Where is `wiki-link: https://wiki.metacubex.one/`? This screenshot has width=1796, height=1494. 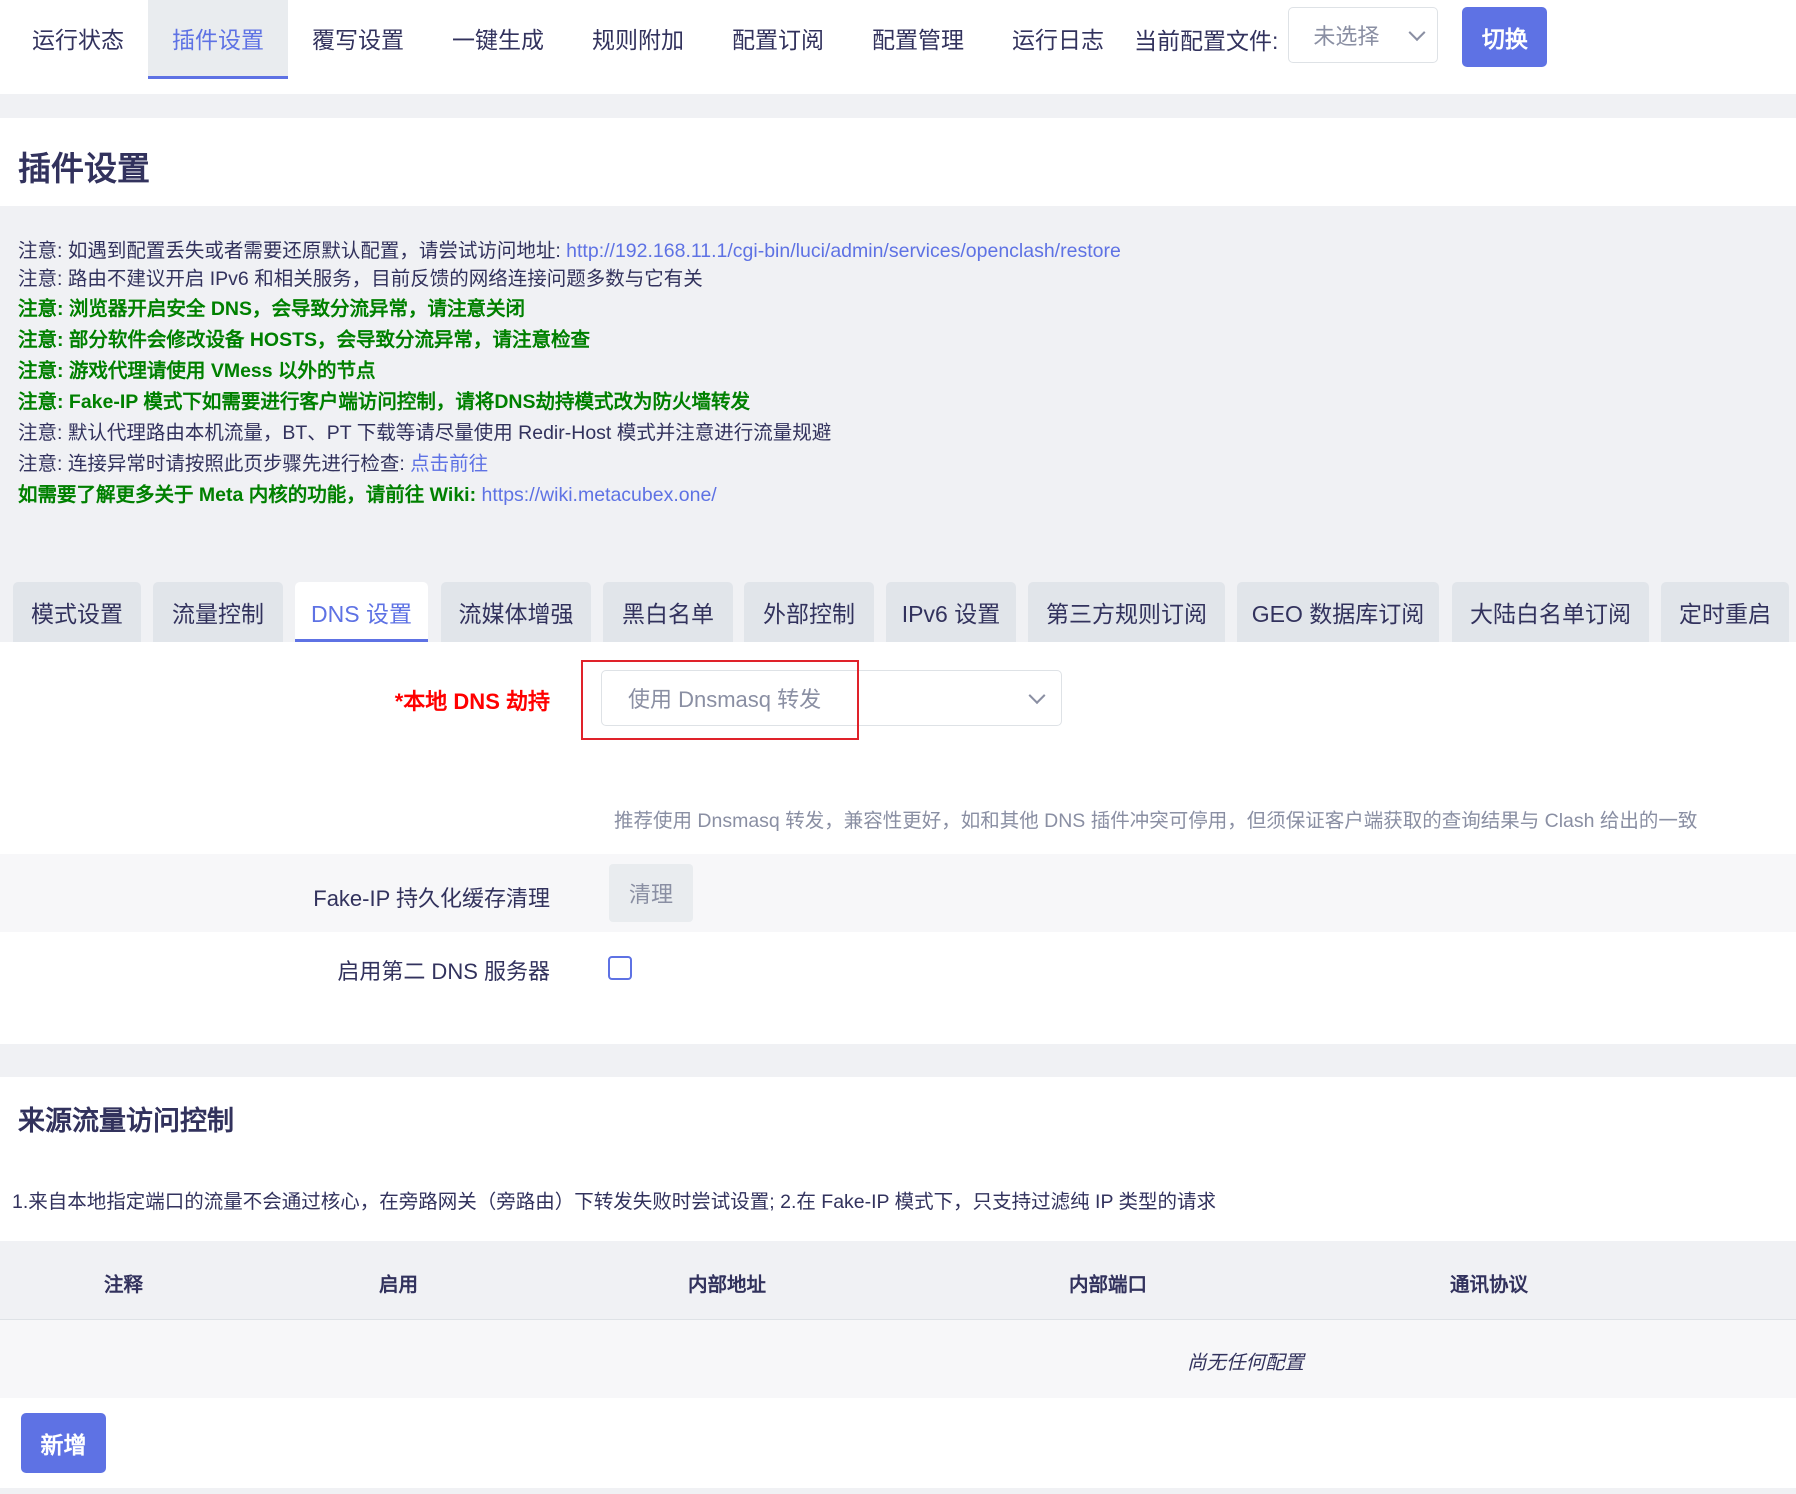 wiki-link: https://wiki.metacubex.one/ is located at coordinates (599, 495).